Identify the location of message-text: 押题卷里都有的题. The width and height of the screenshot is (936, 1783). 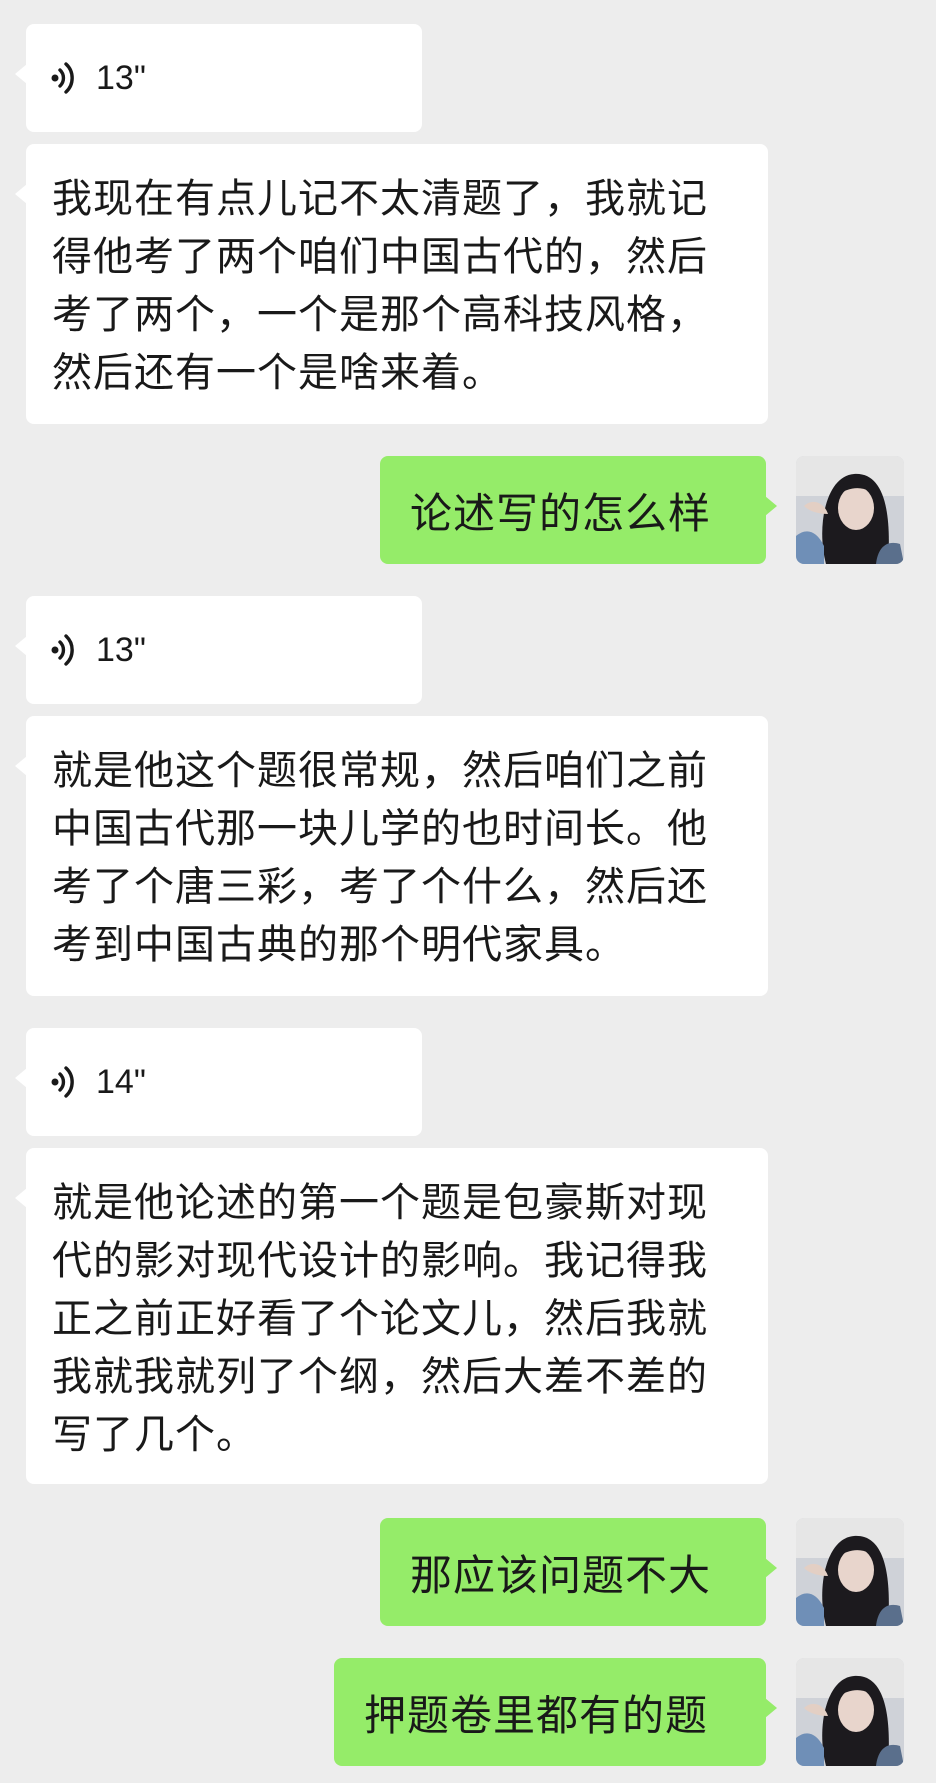
(536, 1715).